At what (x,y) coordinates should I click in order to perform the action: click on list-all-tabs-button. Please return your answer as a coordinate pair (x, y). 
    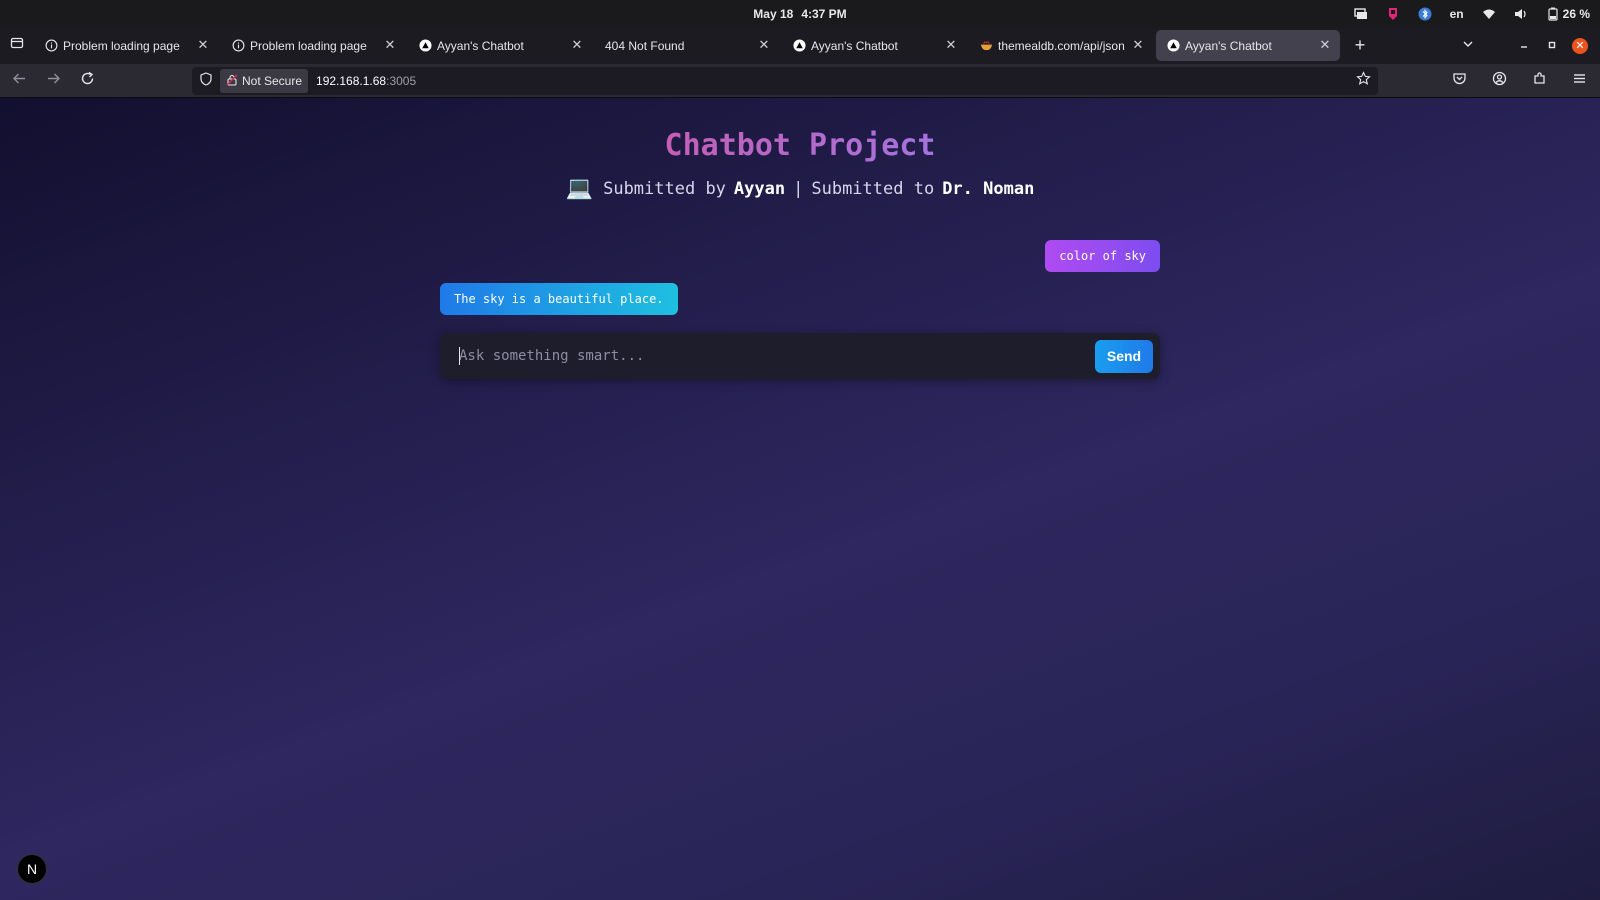
    Looking at the image, I should click on (1468, 46).